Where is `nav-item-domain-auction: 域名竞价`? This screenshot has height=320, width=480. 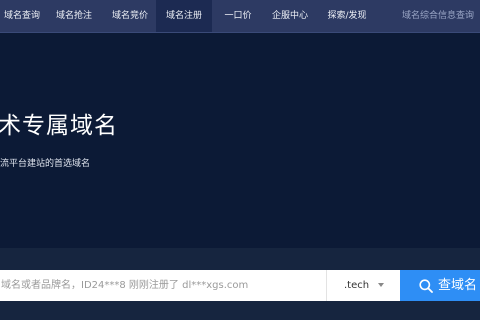
nav-item-domain-auction: 域名竞价 is located at coordinates (130, 16).